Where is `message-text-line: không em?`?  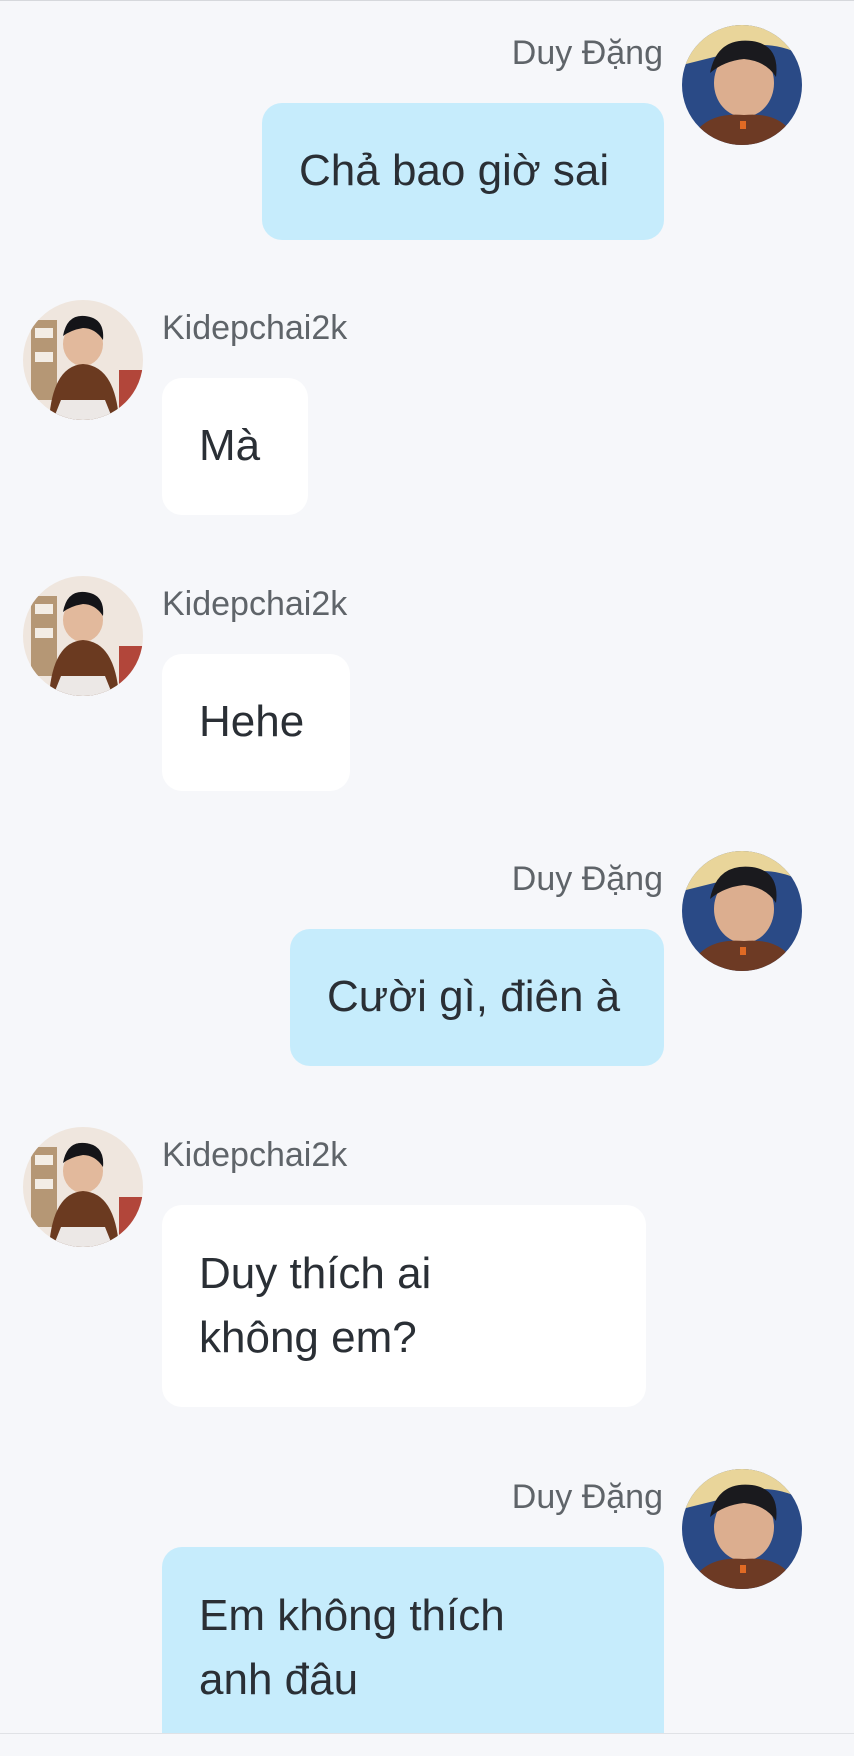
message-text-line: không em? is located at coordinates (308, 1337).